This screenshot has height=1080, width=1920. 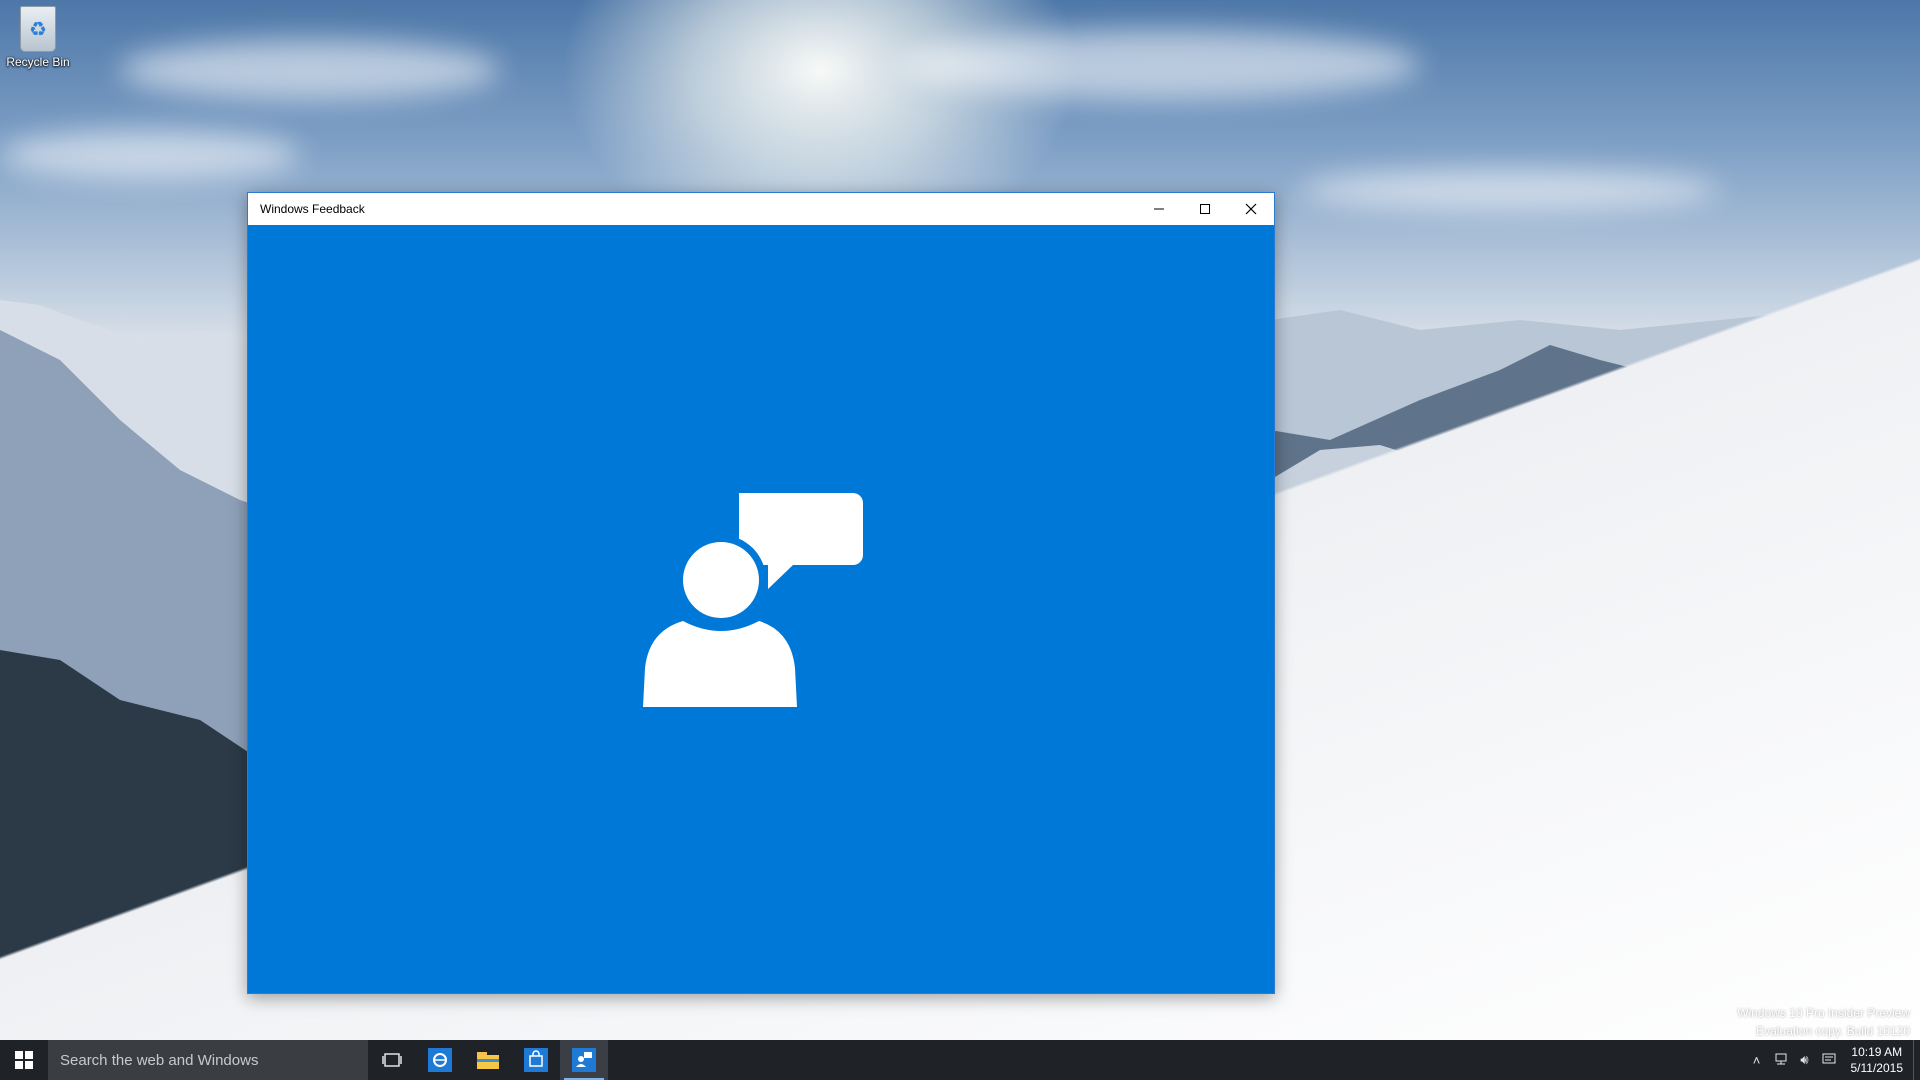 I want to click on close-icon, so click(x=1251, y=209).